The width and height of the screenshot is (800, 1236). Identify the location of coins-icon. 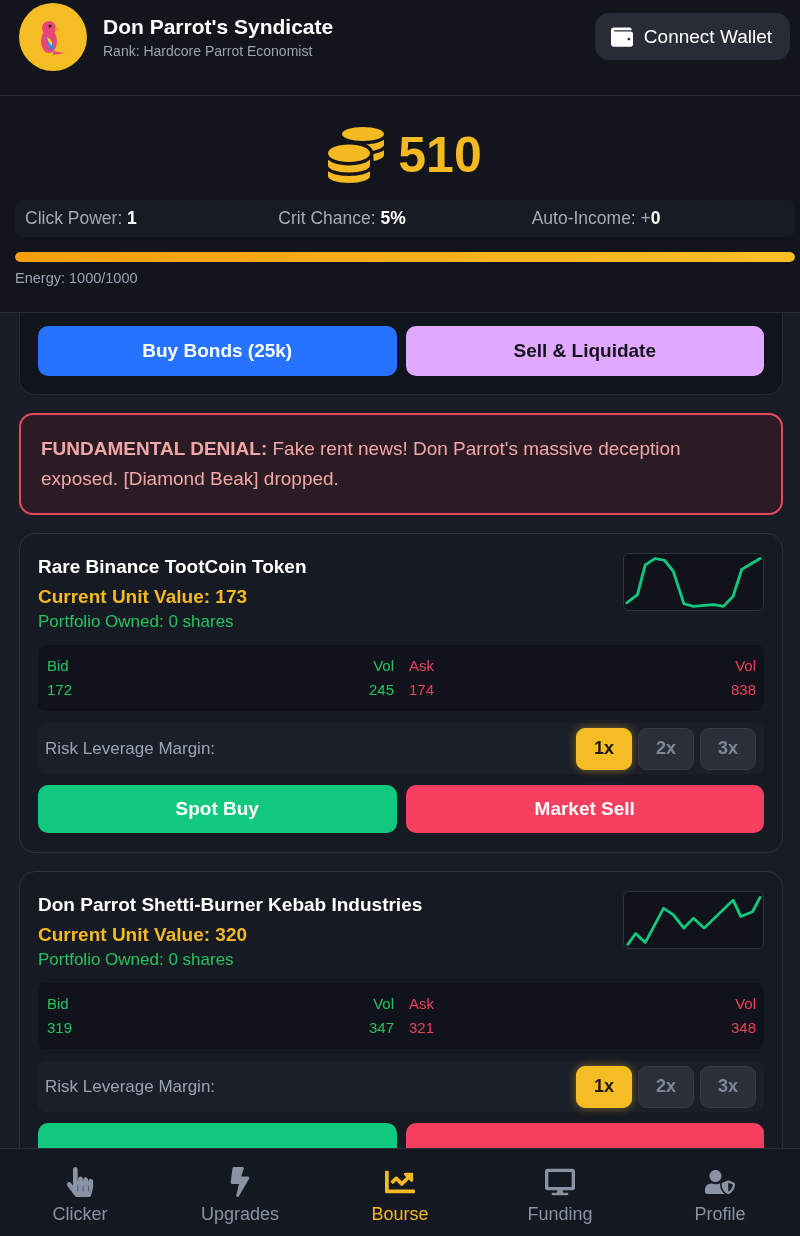
(356, 155).